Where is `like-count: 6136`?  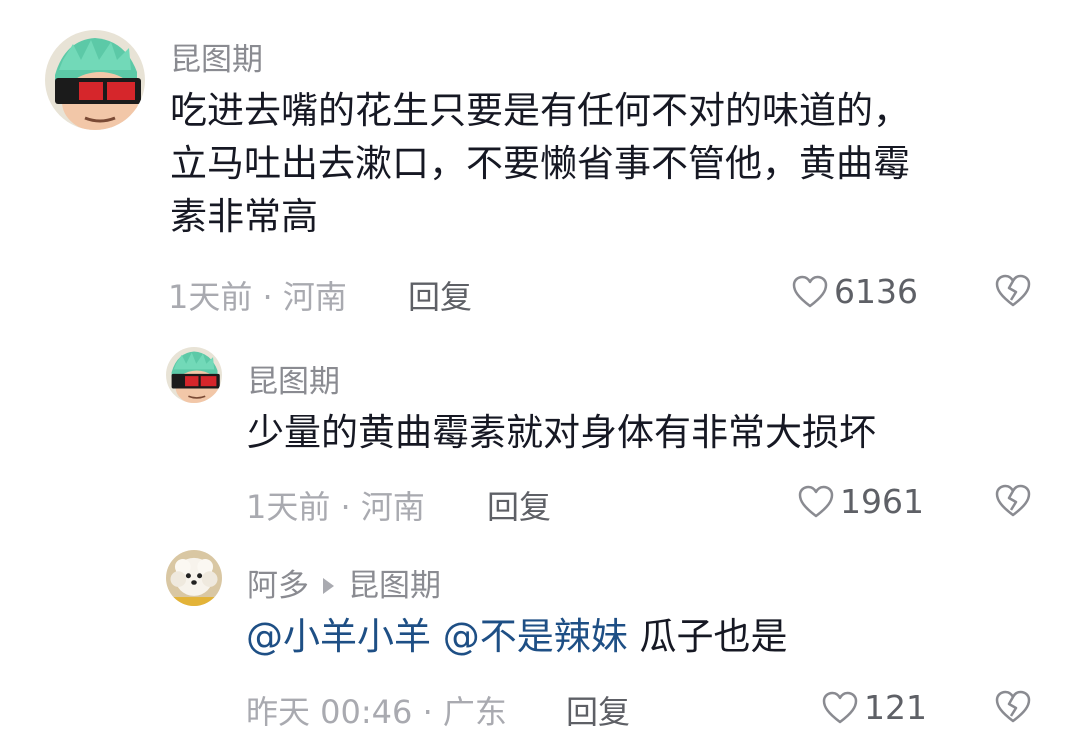
like-count: 6136 is located at coordinates (876, 291).